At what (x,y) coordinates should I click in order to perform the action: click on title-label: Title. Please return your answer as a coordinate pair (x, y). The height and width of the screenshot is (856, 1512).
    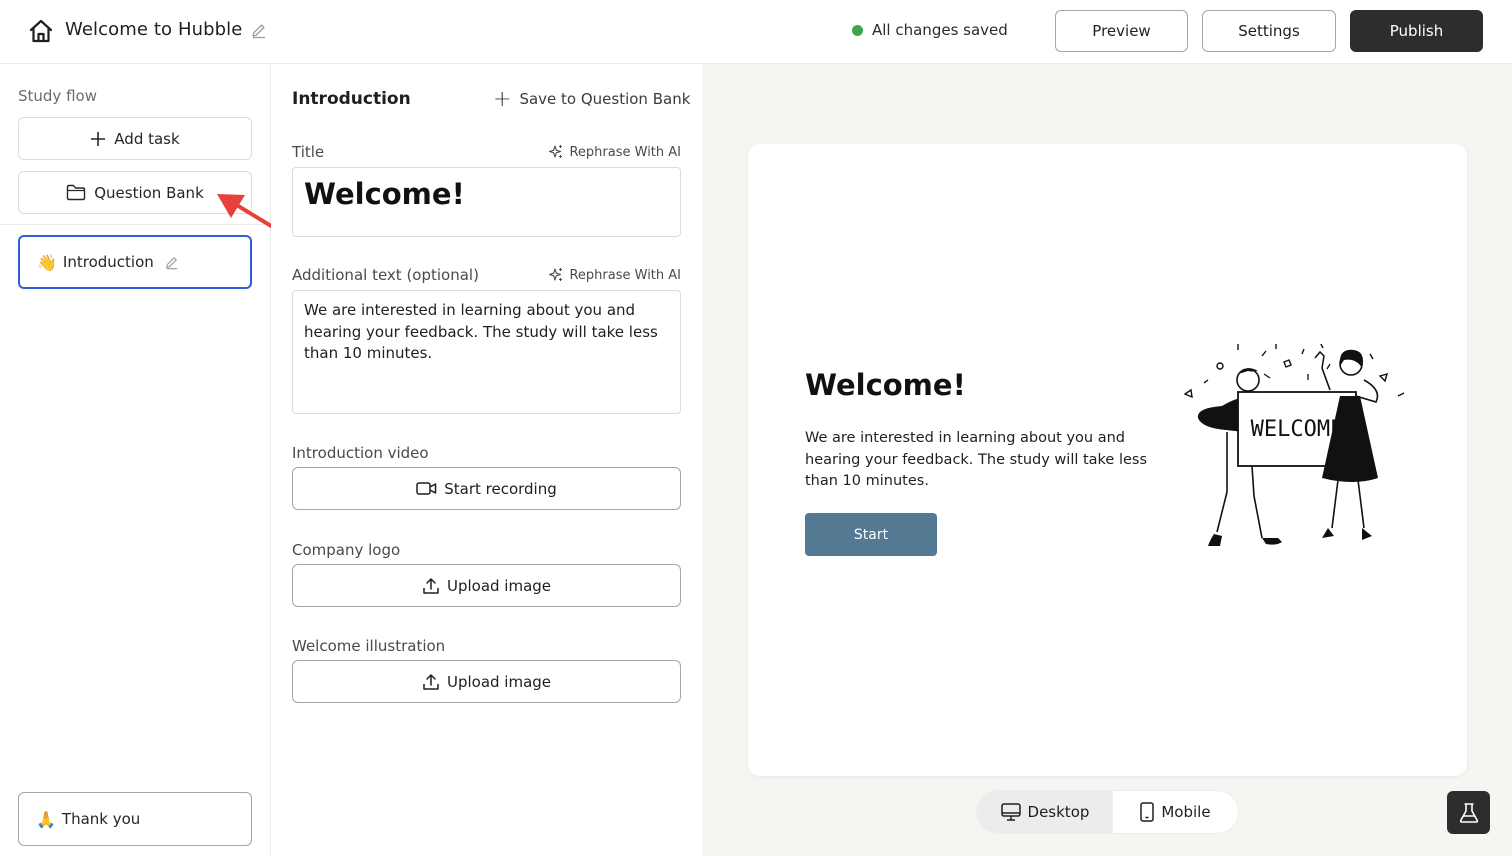
    Looking at the image, I should click on (308, 152).